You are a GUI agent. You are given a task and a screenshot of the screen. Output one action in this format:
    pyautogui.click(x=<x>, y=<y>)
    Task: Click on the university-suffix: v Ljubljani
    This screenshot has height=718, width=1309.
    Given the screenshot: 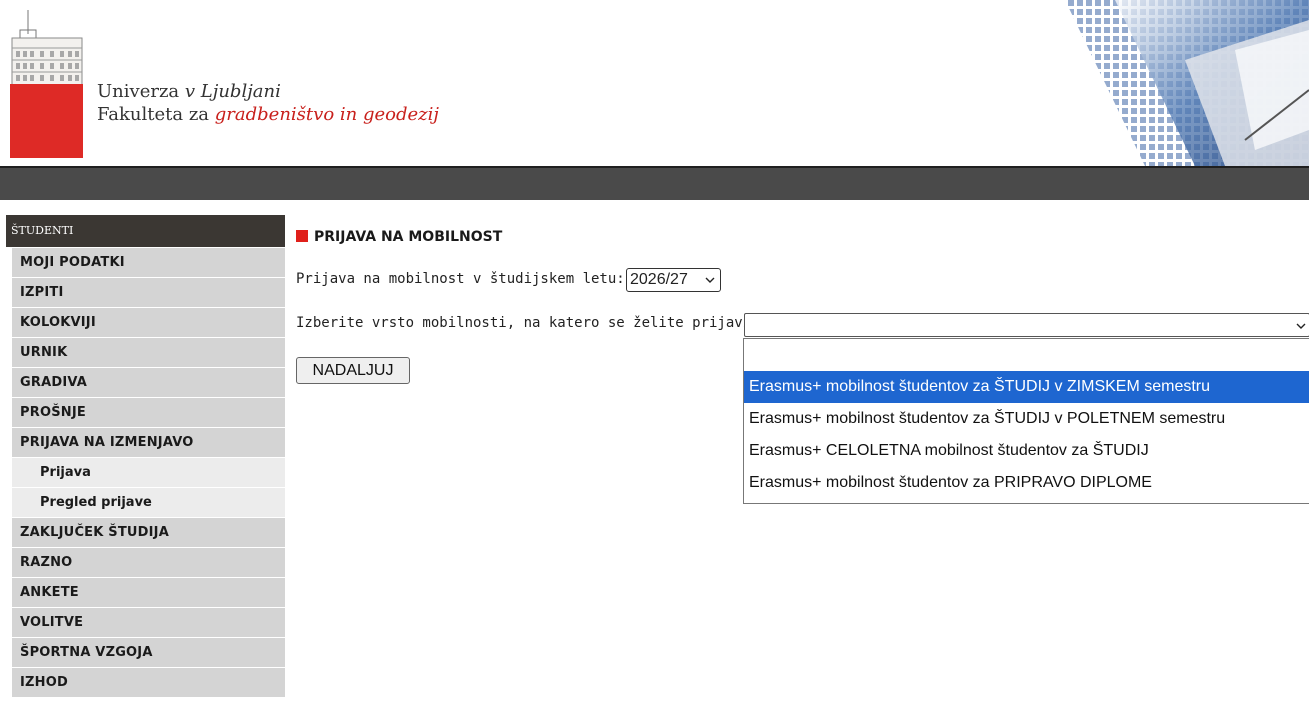 What is the action you would take?
    pyautogui.click(x=232, y=91)
    